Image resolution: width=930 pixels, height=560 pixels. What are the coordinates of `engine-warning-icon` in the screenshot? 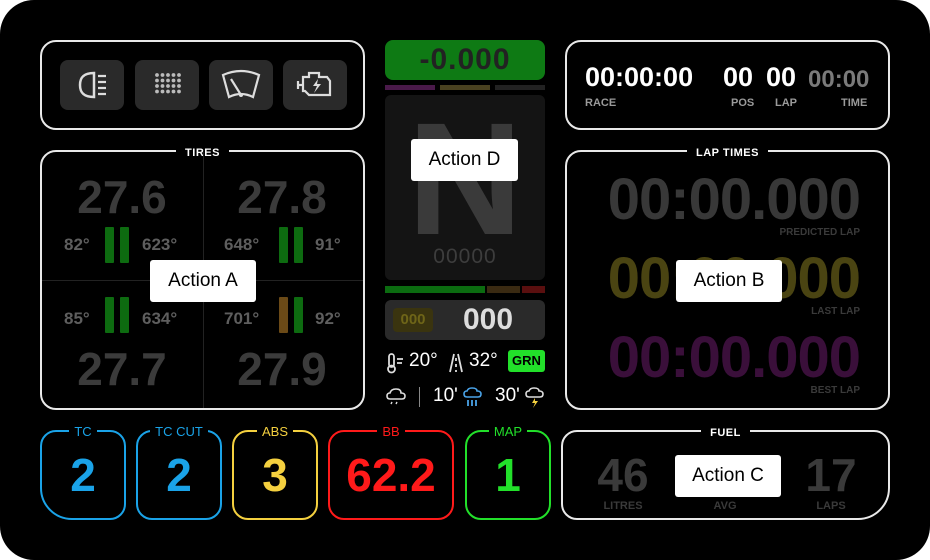 It's located at (314, 84).